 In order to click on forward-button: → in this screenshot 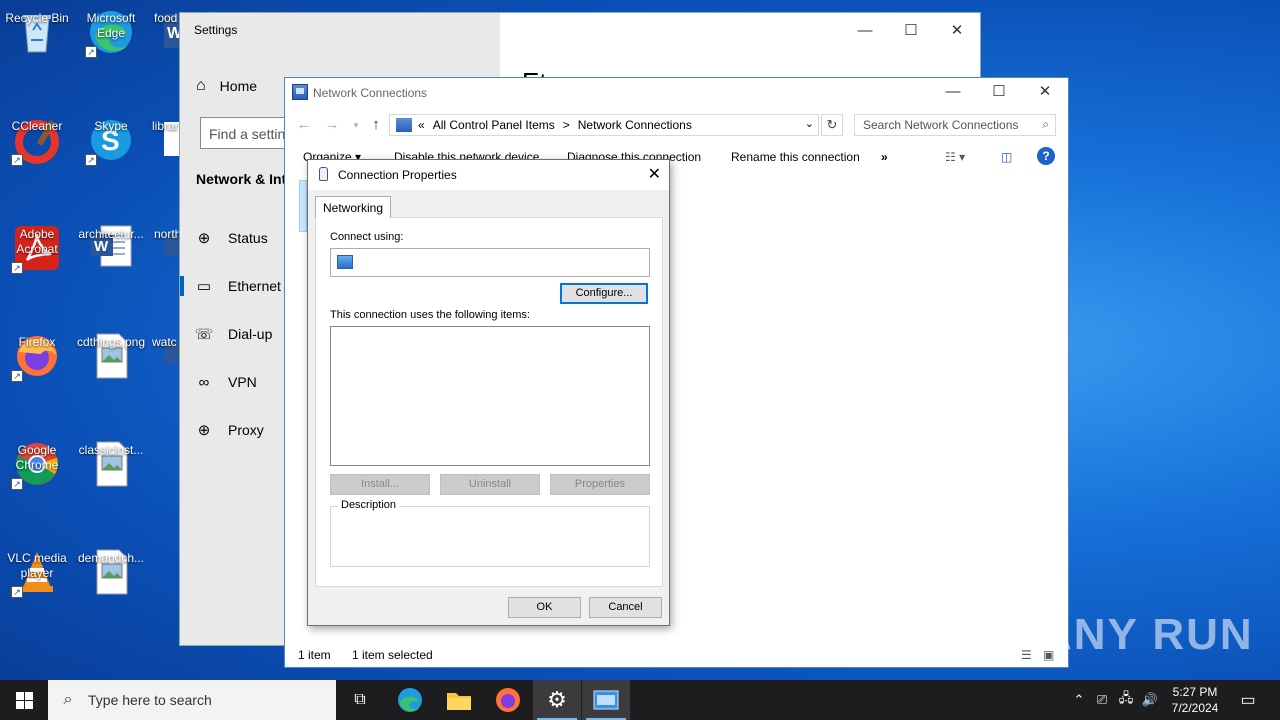, I will do `click(332, 125)`.